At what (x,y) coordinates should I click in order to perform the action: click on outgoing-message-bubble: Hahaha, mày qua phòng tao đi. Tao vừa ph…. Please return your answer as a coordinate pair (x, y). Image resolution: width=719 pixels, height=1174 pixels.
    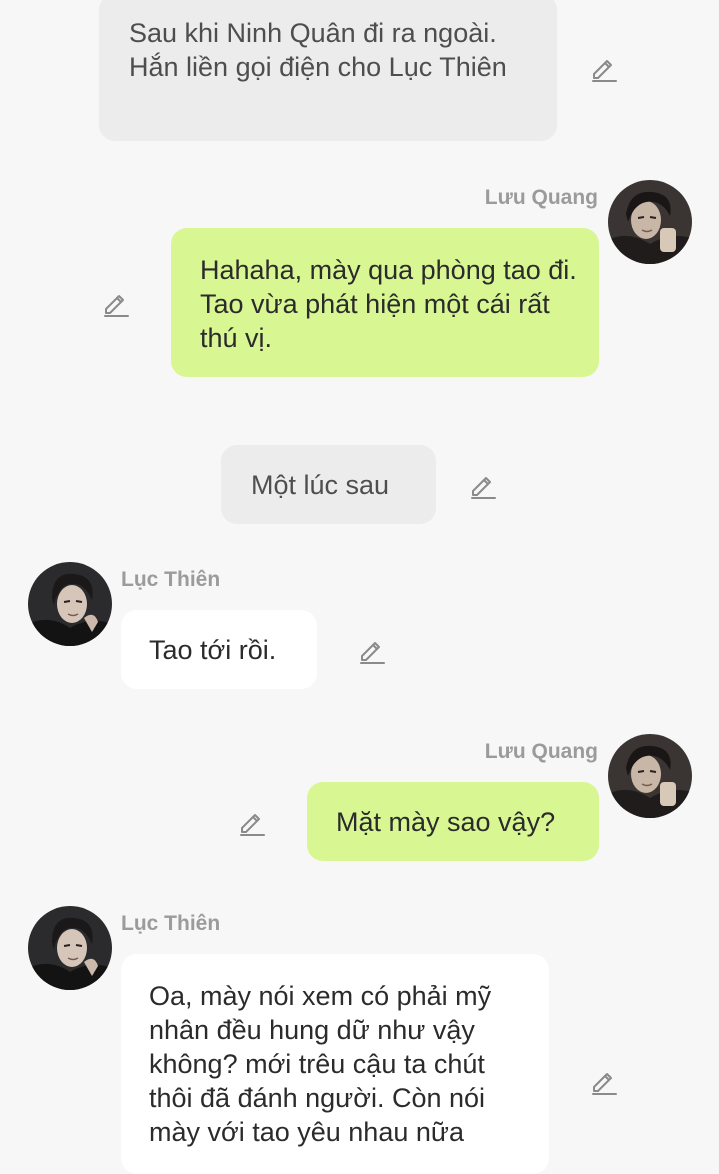
    Looking at the image, I should click on (385, 302).